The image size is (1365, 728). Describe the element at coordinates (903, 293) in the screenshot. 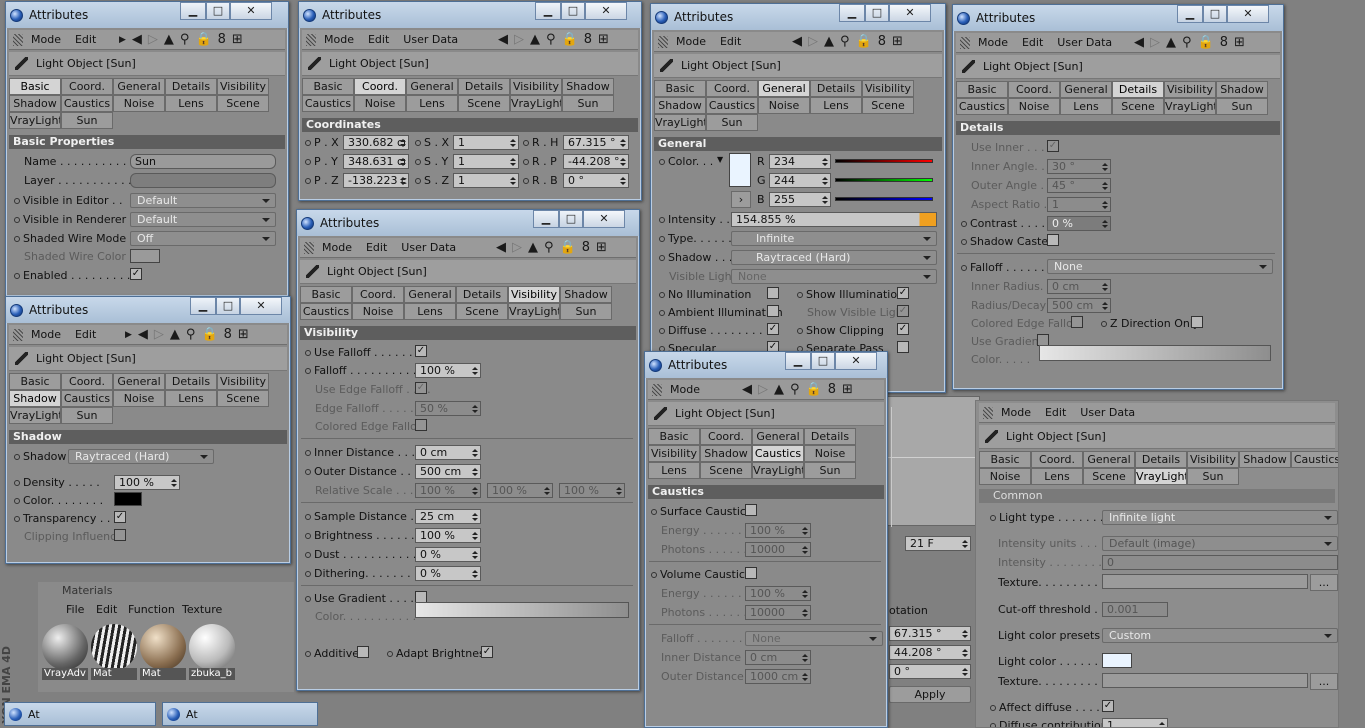

I see `show-illumination-checkbox: ✓` at that location.